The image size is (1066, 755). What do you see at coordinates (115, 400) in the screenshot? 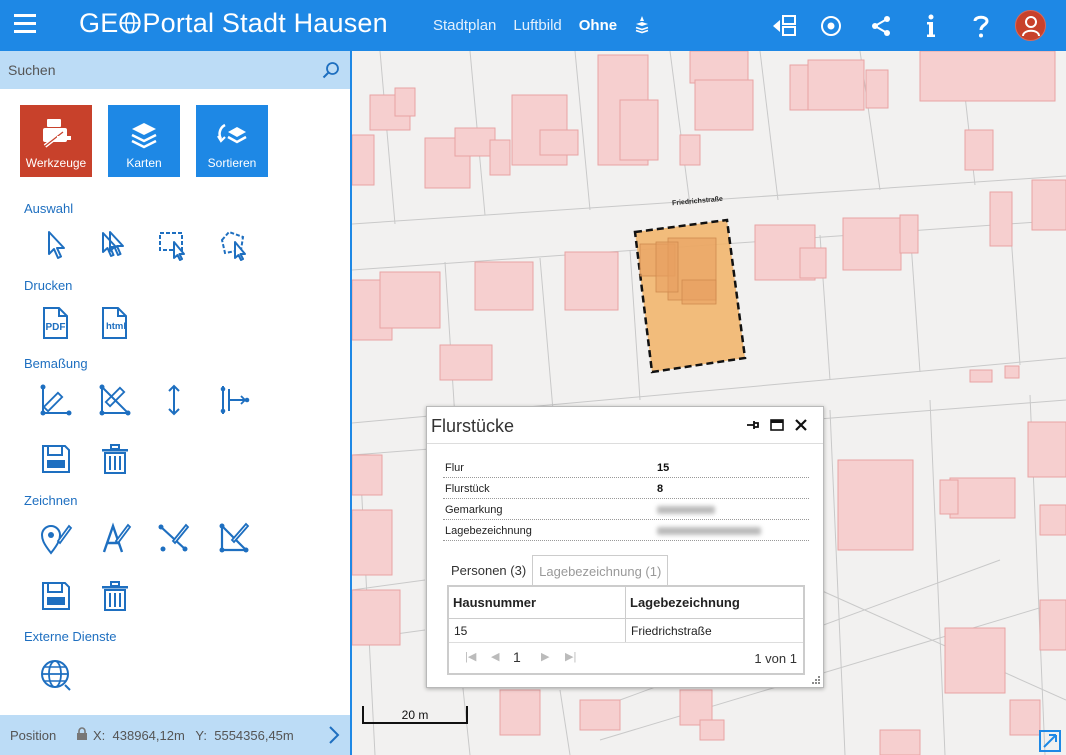
I see `measure-area-icon` at bounding box center [115, 400].